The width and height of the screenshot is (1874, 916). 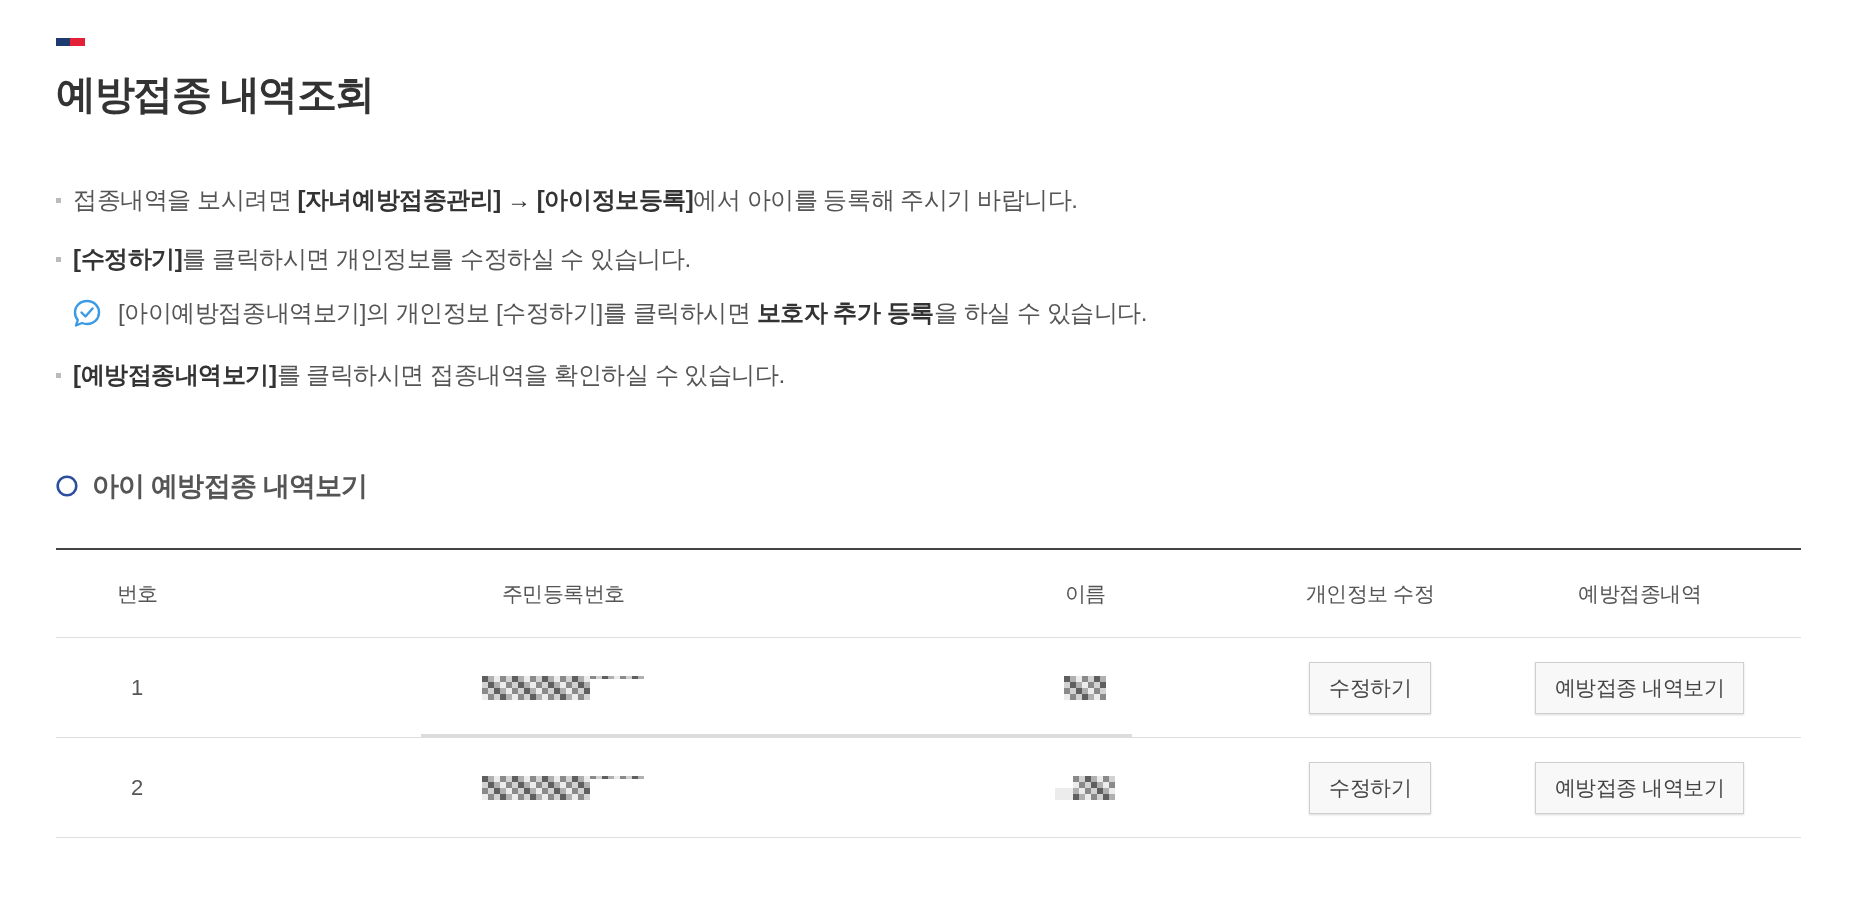 I want to click on scrollbar, so click(x=776, y=735).